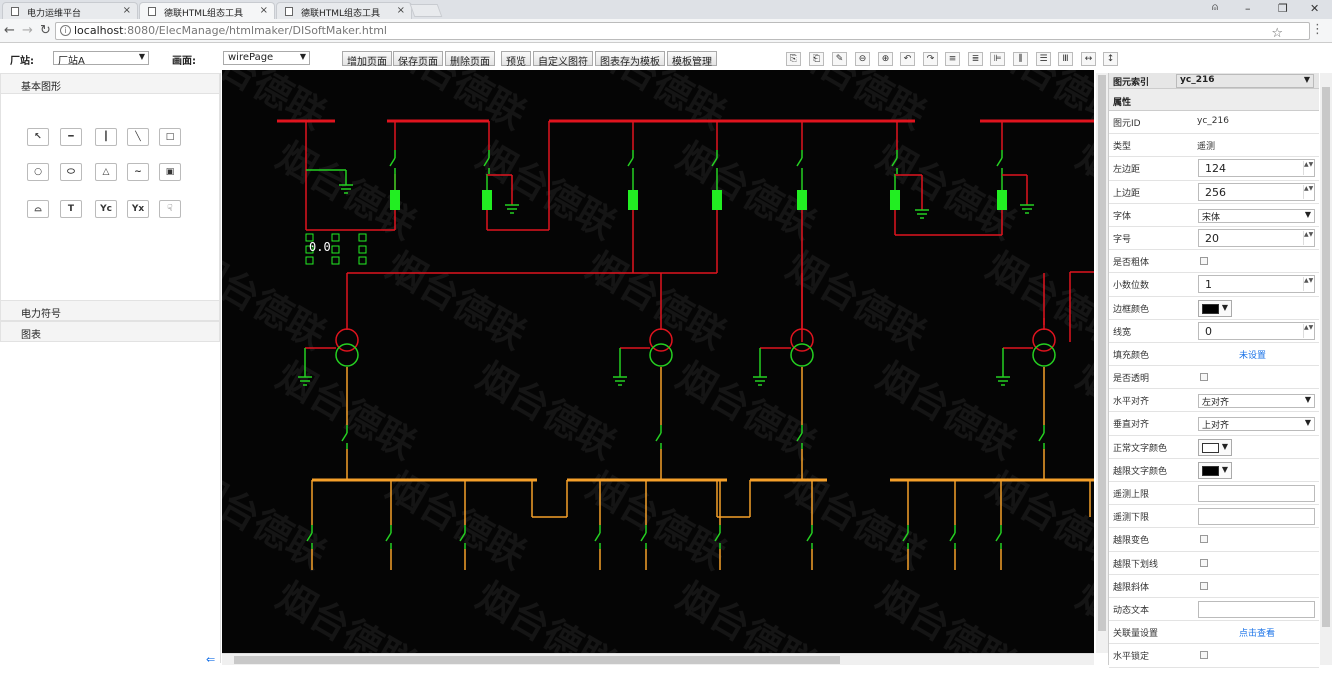  What do you see at coordinates (1065, 59) in the screenshot?
I see `format-tool-icon: Ⅲ` at bounding box center [1065, 59].